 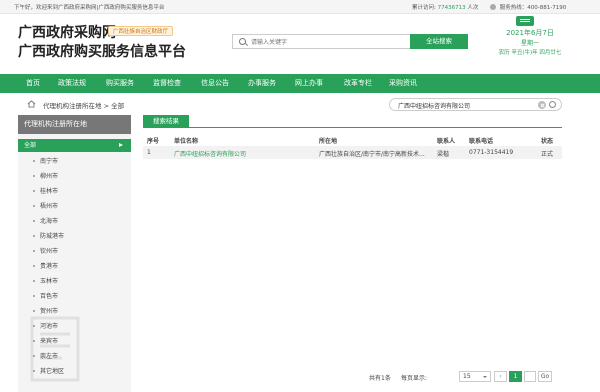 What do you see at coordinates (309, 83) in the screenshot?
I see `nav-item-online: 网上办事` at bounding box center [309, 83].